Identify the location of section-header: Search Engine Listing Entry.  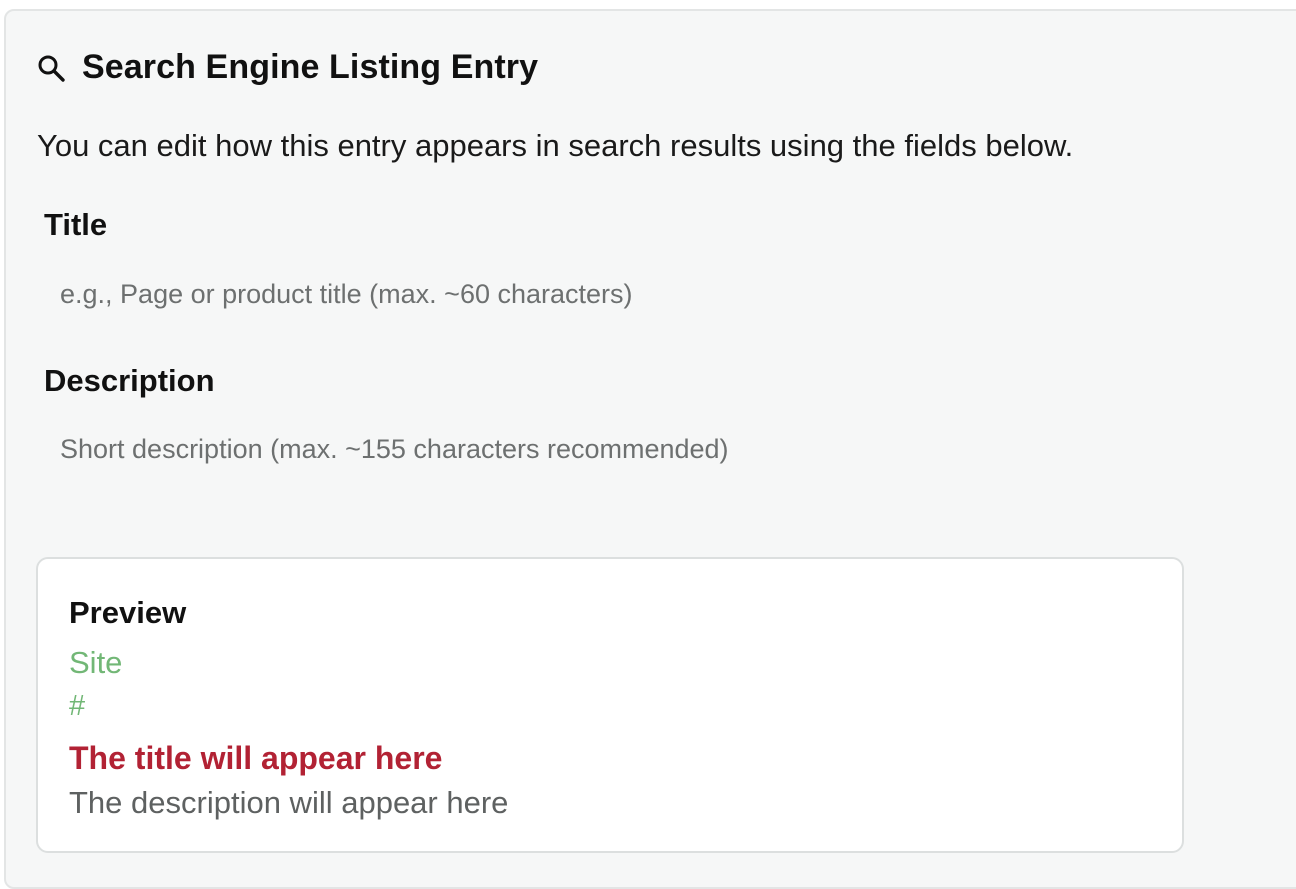
(287, 67).